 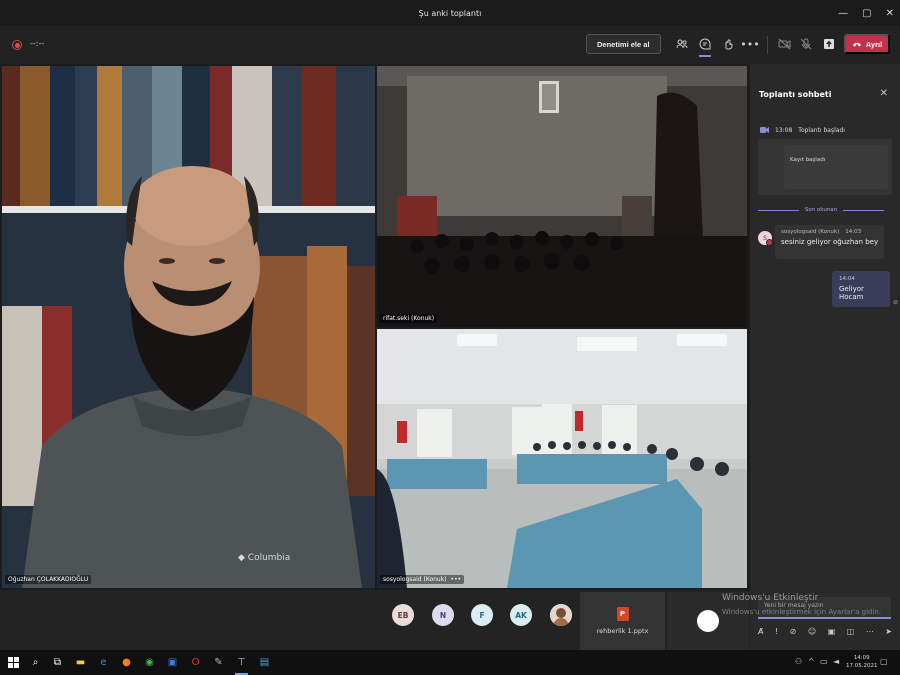 What do you see at coordinates (793, 631) in the screenshot?
I see `attach-icon: ⊘` at bounding box center [793, 631].